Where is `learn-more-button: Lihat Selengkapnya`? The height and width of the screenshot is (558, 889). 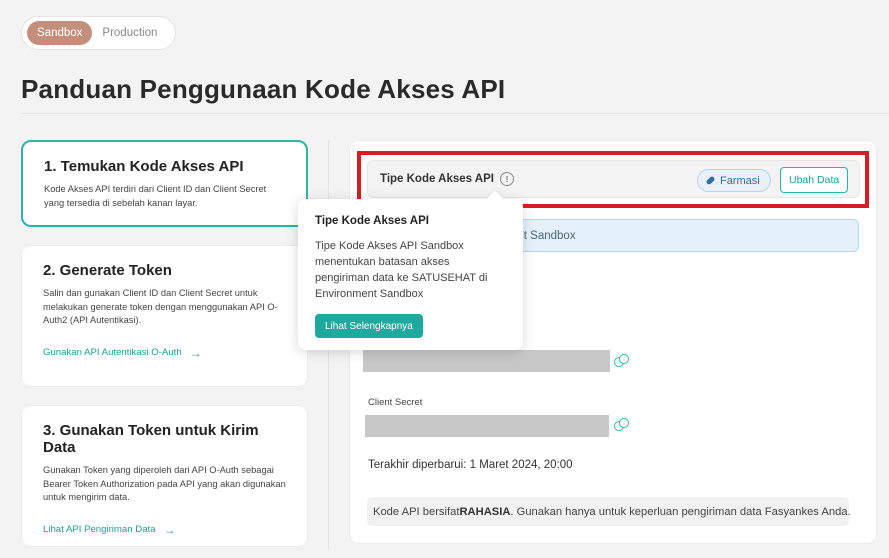 learn-more-button: Lihat Selengkapnya is located at coordinates (369, 326).